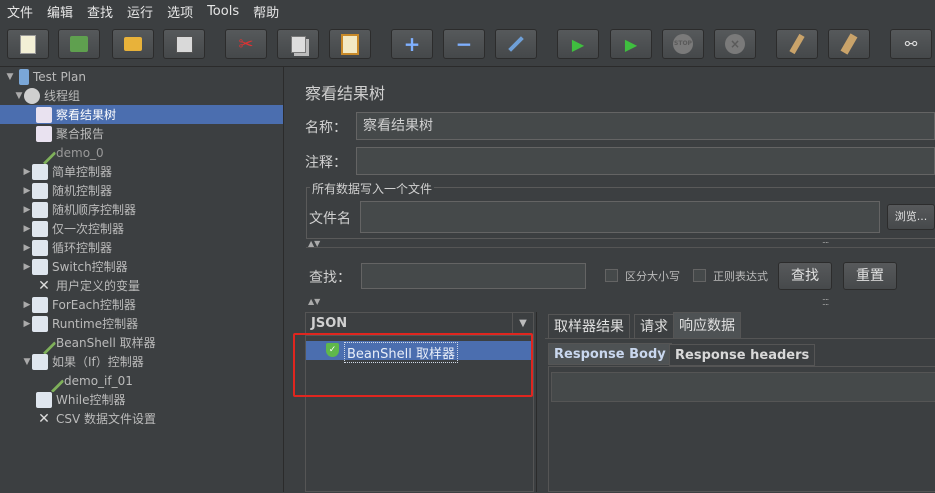 The image size is (935, 493). Describe the element at coordinates (96, 418) in the screenshot. I see `tree-item-csv-data-set: ✕ CSV 数据文件设置` at that location.